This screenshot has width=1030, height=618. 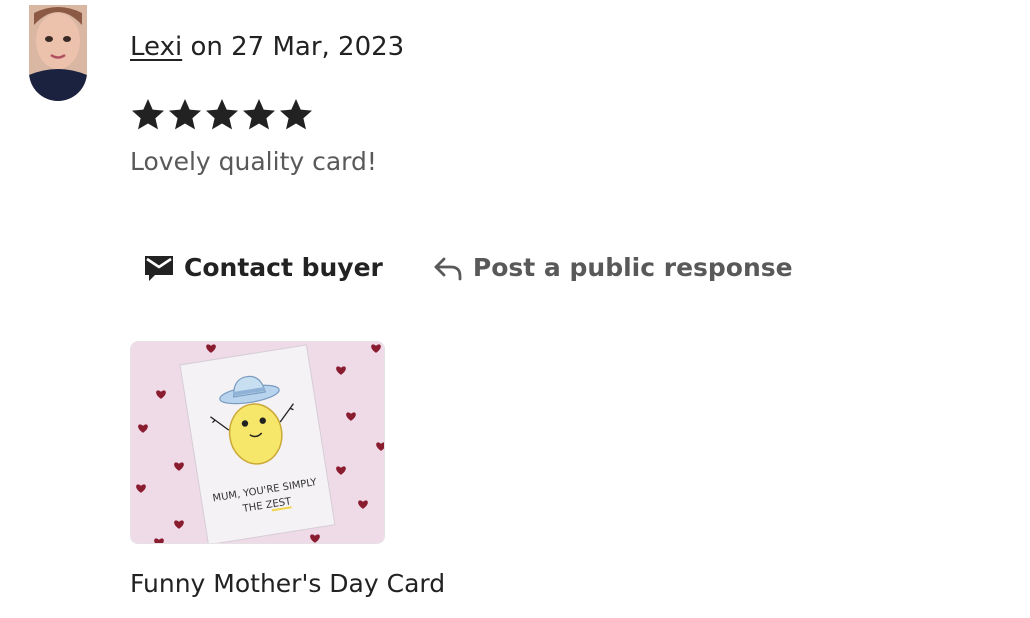 I want to click on reviewer-name-link: Lexi, so click(x=156, y=47).